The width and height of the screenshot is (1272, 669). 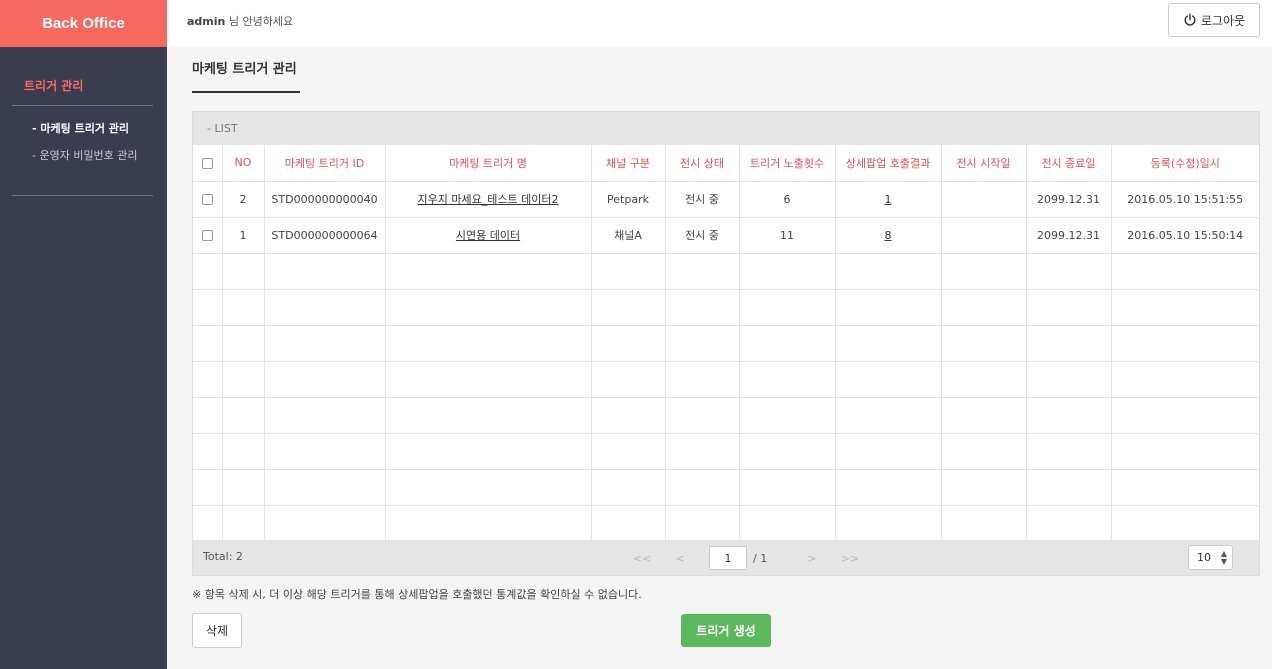 I want to click on brand-logo: Back Office, so click(x=83, y=23).